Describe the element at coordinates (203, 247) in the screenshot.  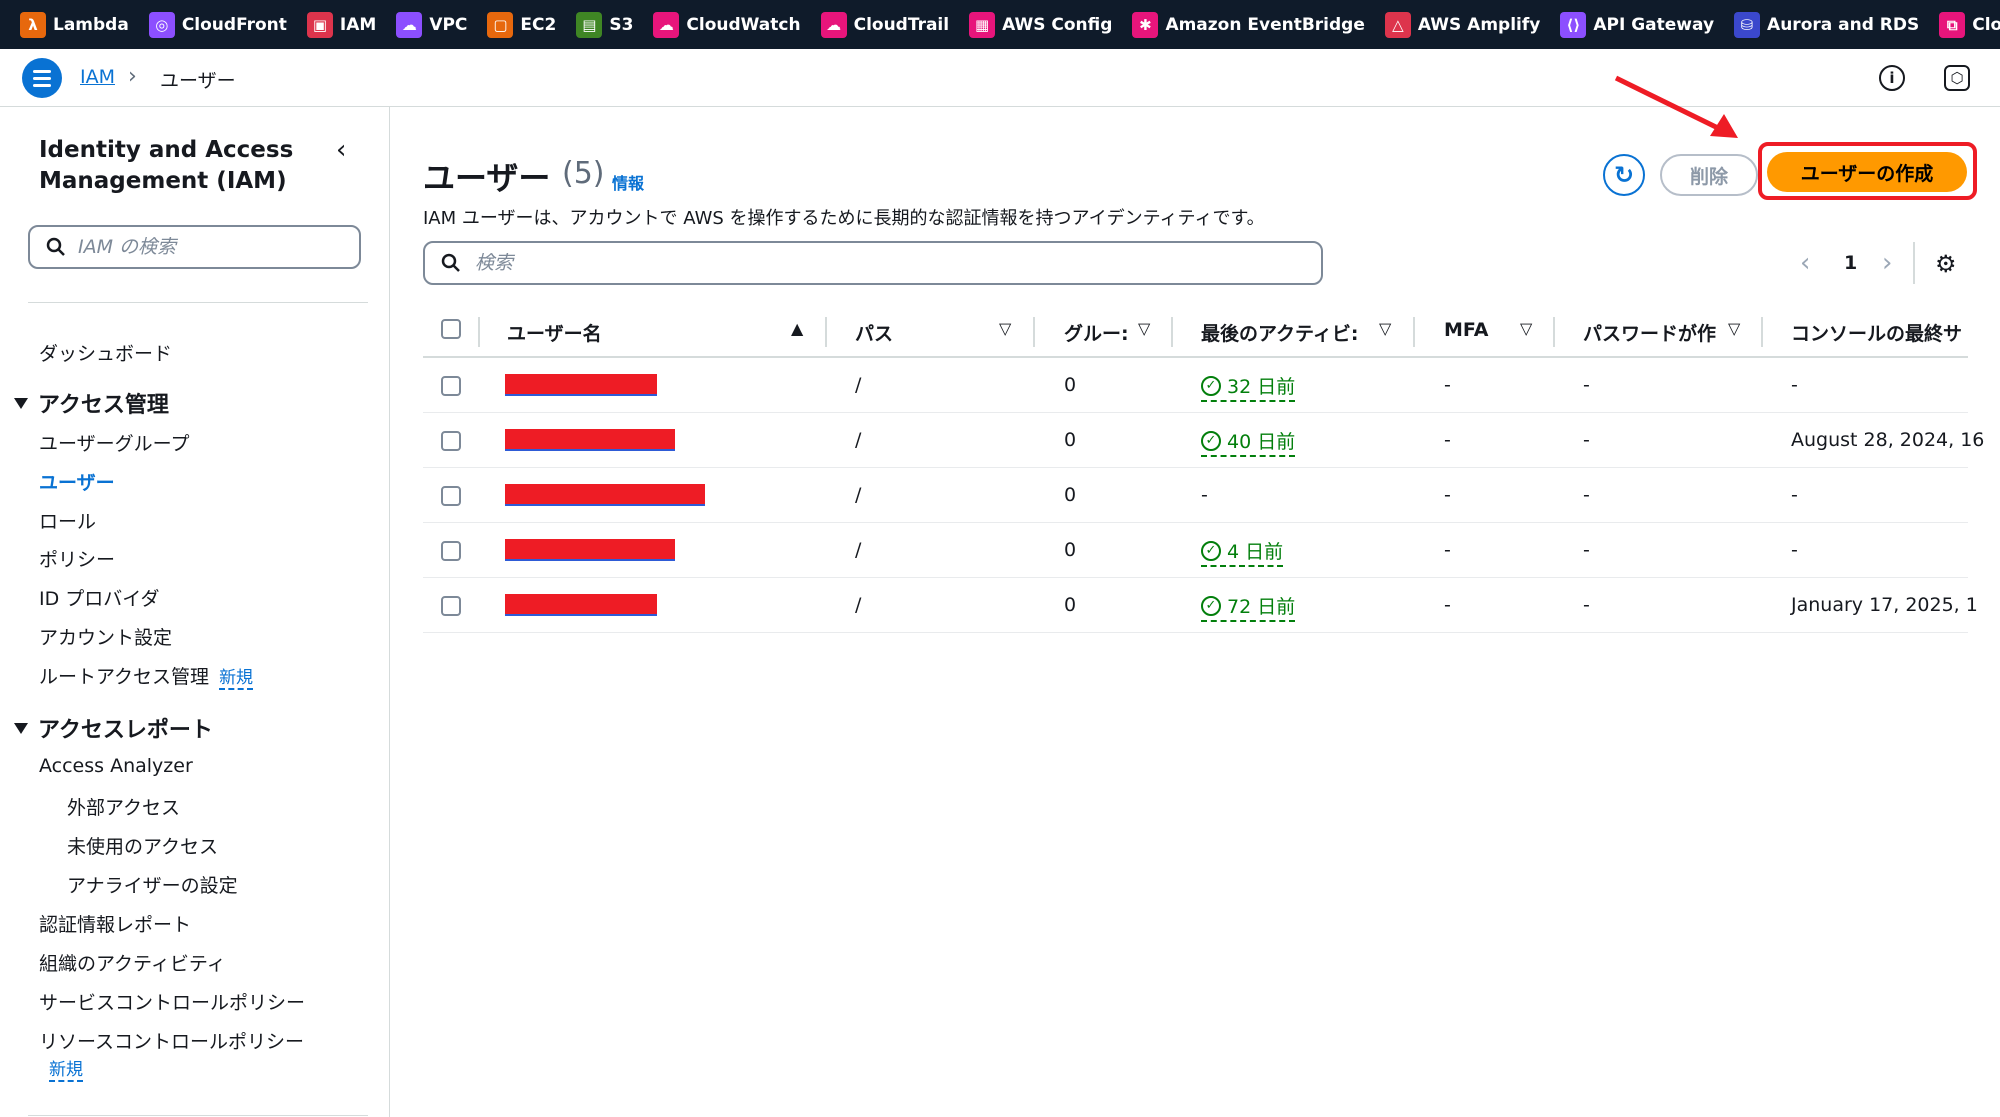
I see `sidebar-search-input` at that location.